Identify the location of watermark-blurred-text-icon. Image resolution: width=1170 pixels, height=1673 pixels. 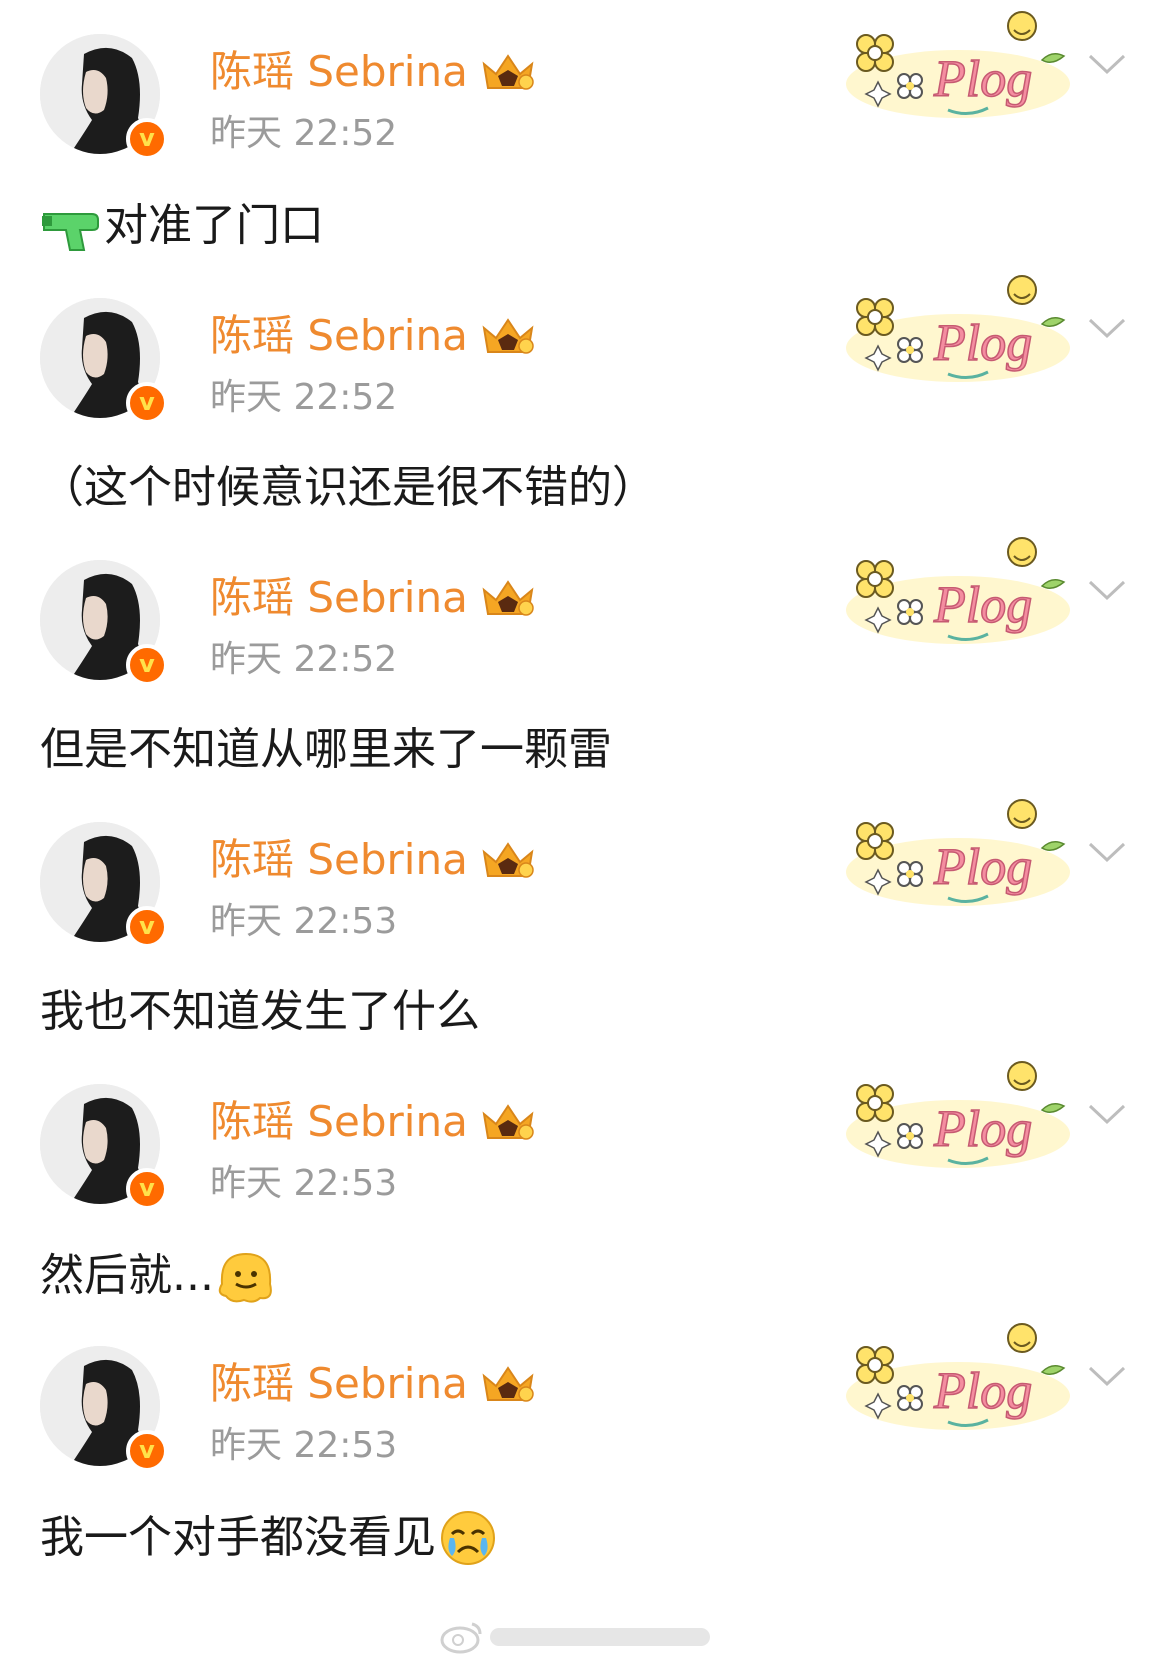
(600, 1637).